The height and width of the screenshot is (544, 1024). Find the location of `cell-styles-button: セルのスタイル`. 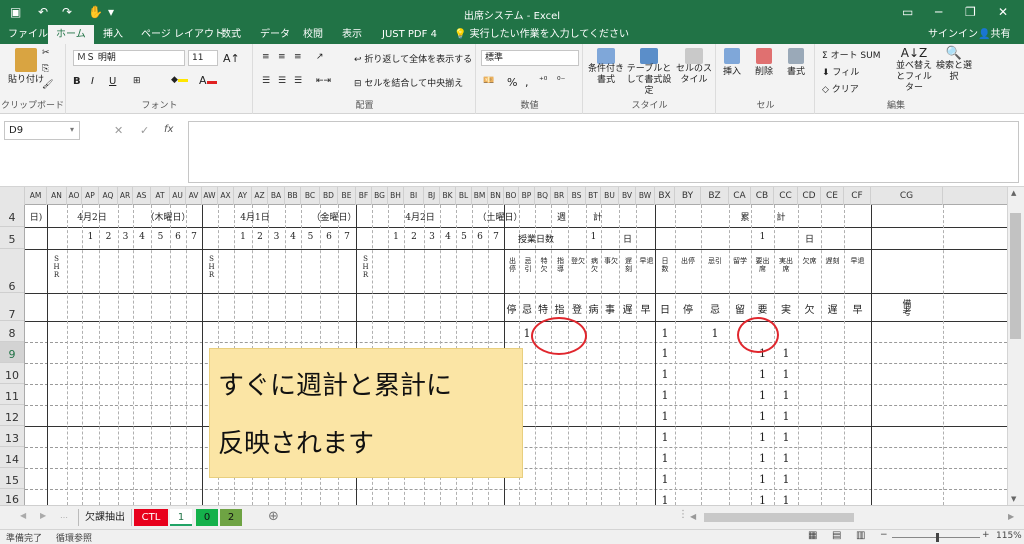

cell-styles-button: セルのスタイル is located at coordinates (694, 67).